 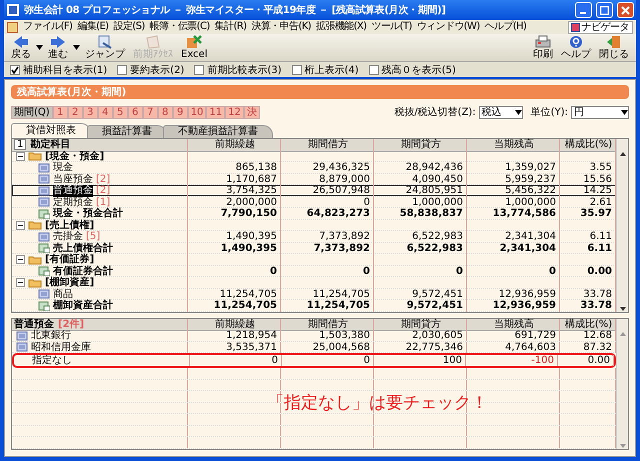 What do you see at coordinates (234, 248) in the screenshot?
I see `table-cell: 1,490,395` at bounding box center [234, 248].